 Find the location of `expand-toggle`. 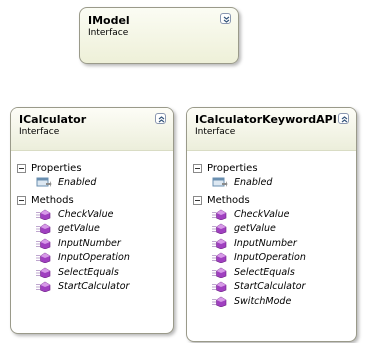

expand-toggle is located at coordinates (225, 18).